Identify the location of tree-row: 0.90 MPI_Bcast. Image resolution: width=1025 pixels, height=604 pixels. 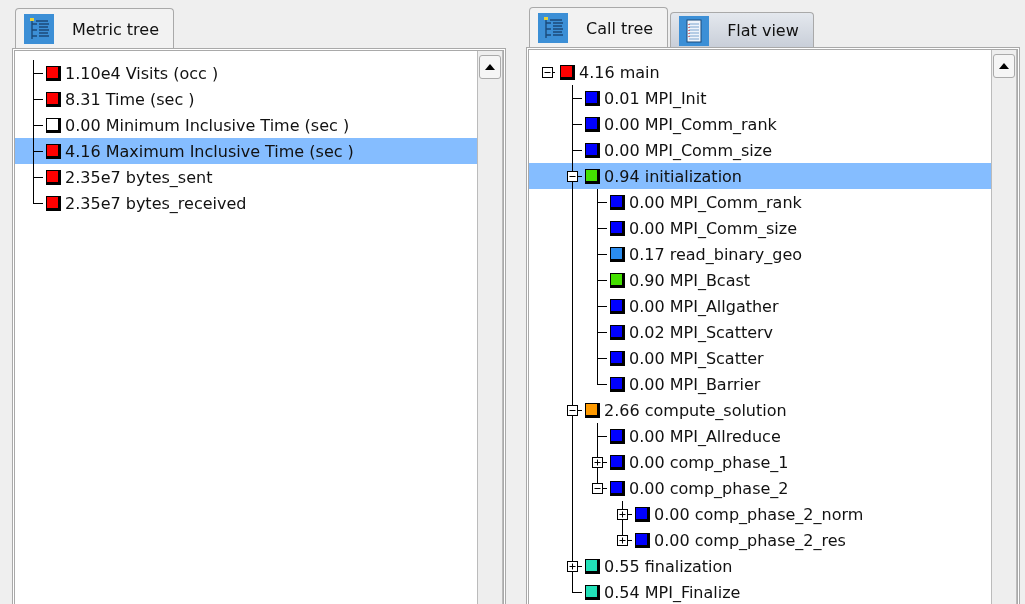
(760, 280).